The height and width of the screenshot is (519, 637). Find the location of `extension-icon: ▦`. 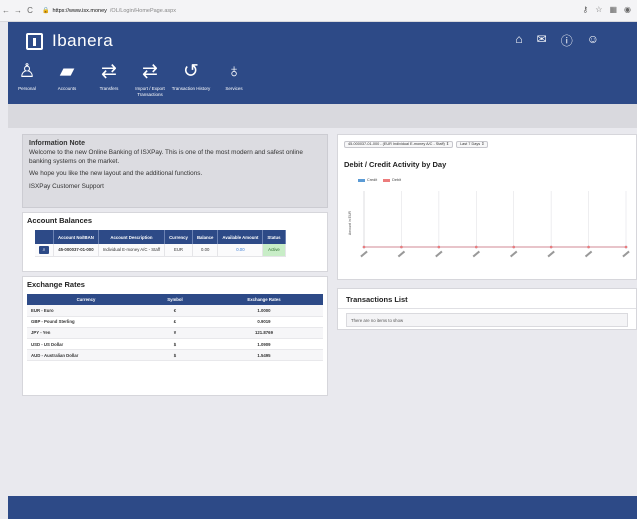

extension-icon: ▦ is located at coordinates (613, 9).